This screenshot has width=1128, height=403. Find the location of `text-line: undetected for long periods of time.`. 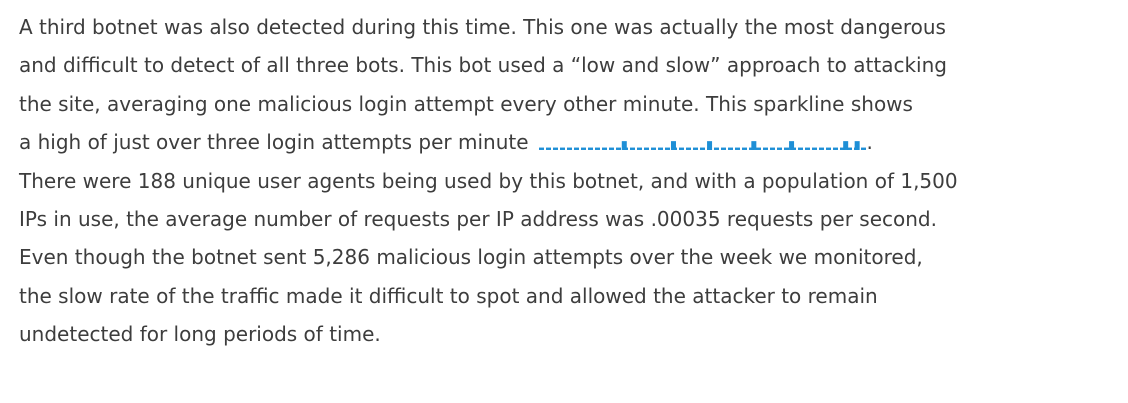

text-line: undetected for long periods of time. is located at coordinates (200, 334).